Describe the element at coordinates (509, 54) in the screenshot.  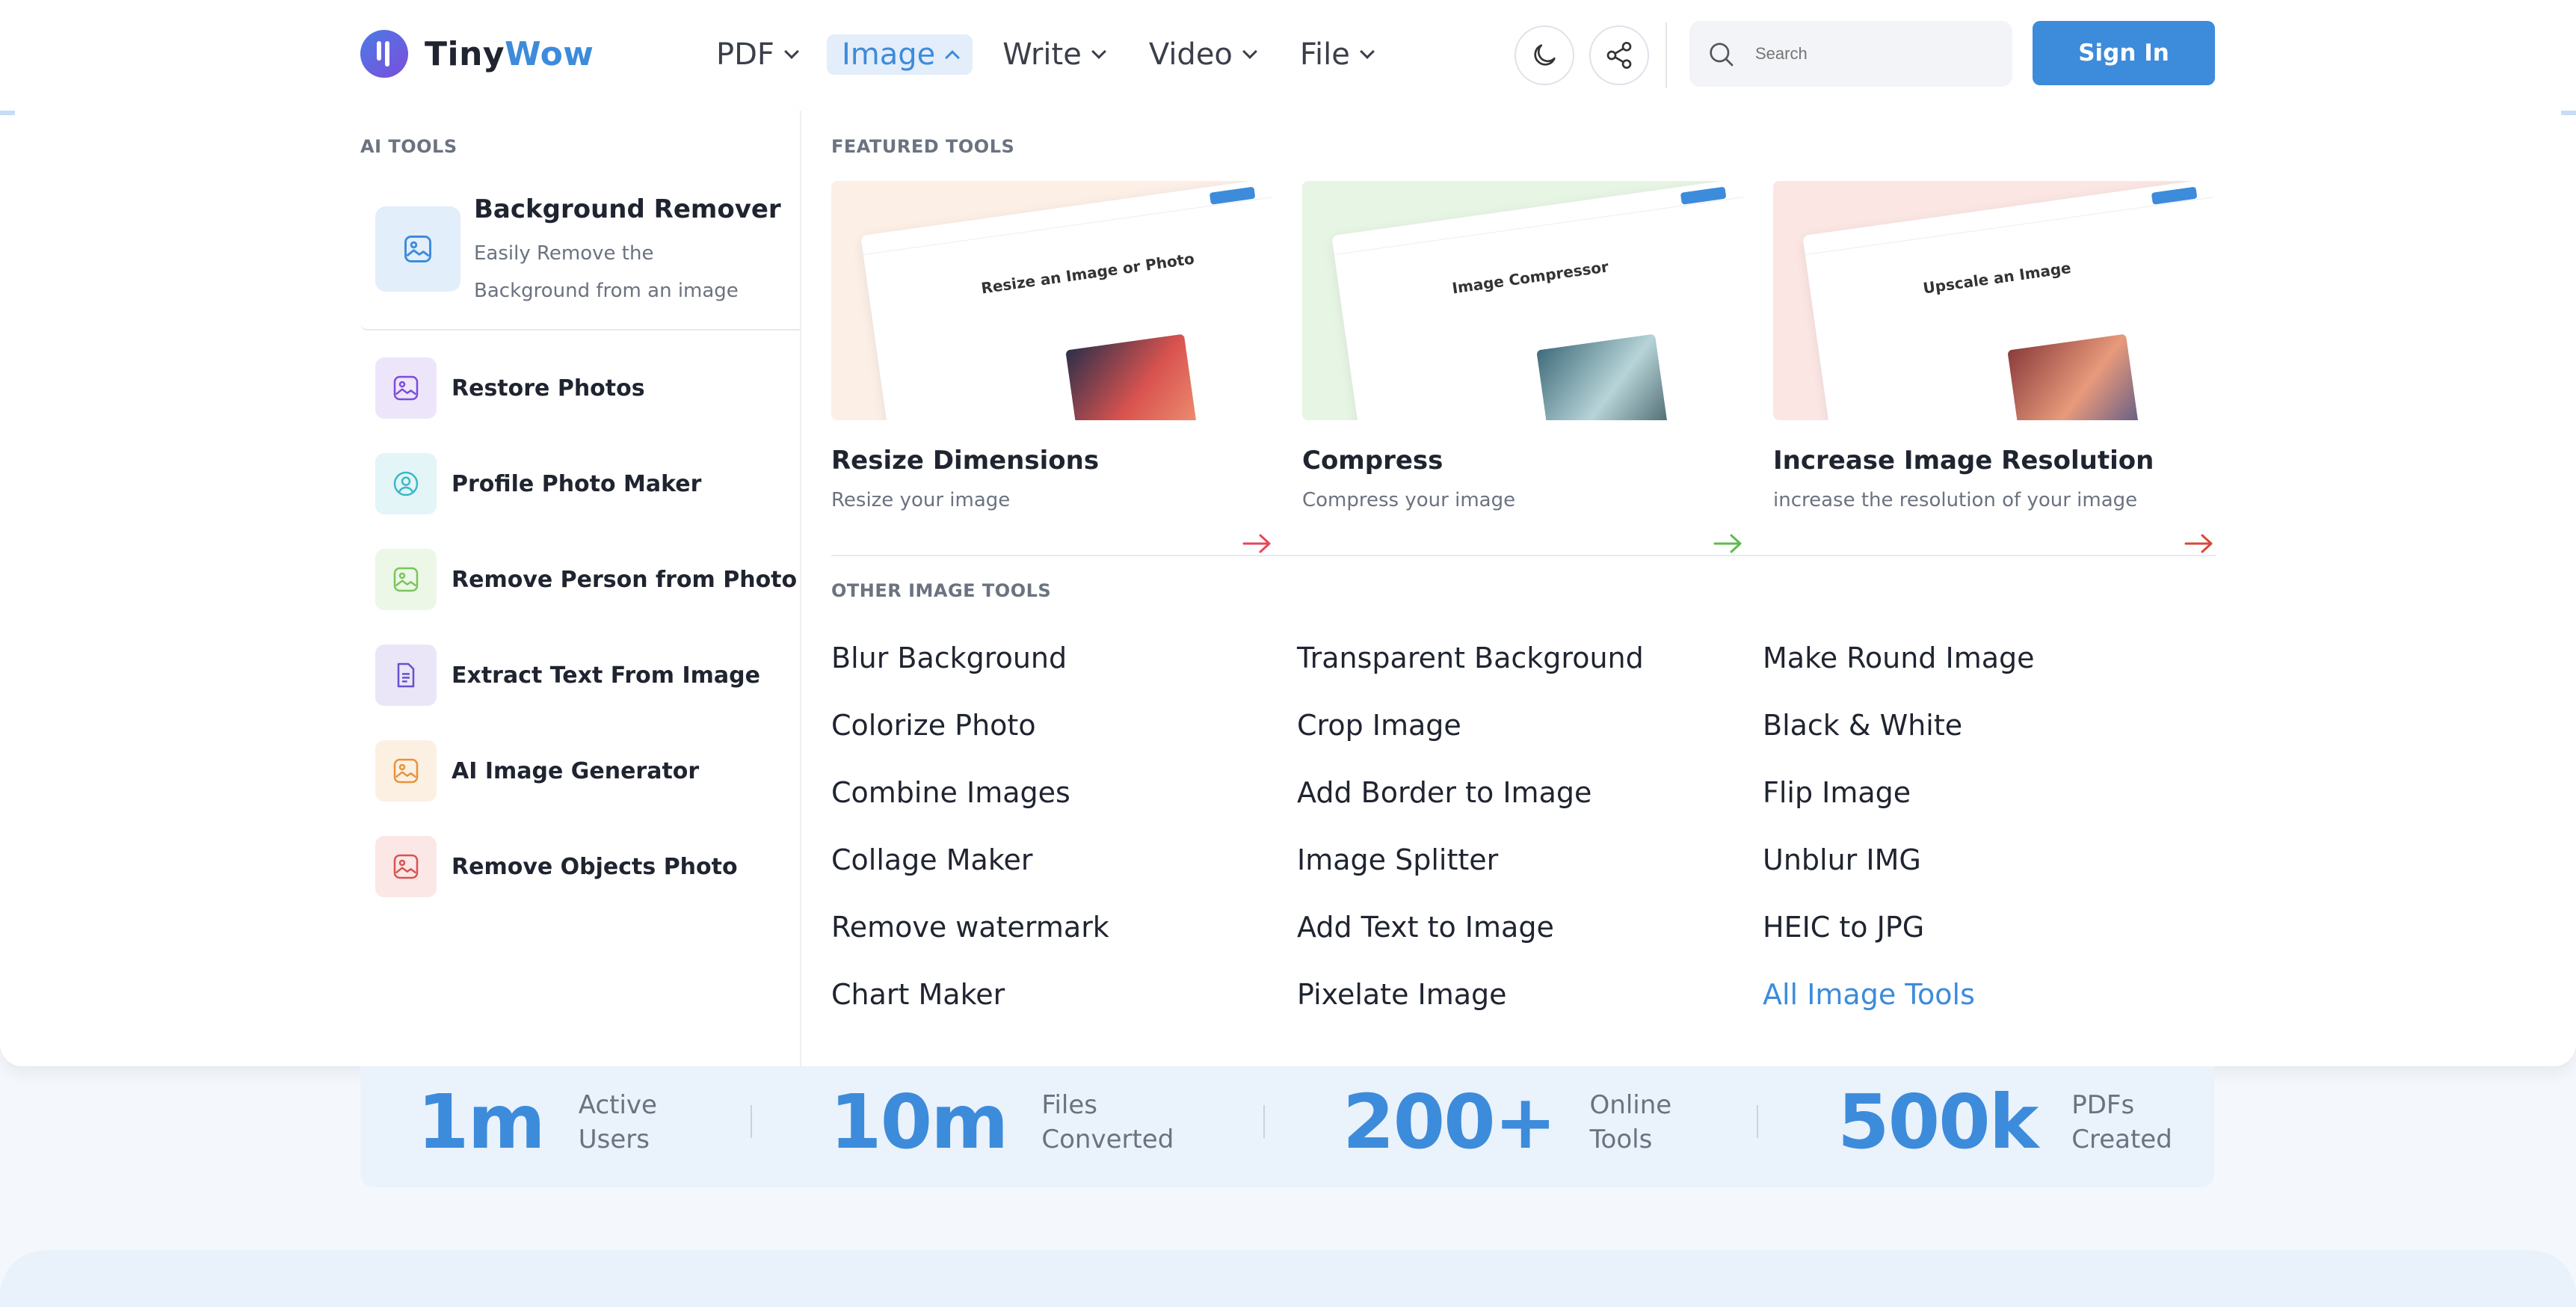
I see `logo-text: TinyWow` at that location.